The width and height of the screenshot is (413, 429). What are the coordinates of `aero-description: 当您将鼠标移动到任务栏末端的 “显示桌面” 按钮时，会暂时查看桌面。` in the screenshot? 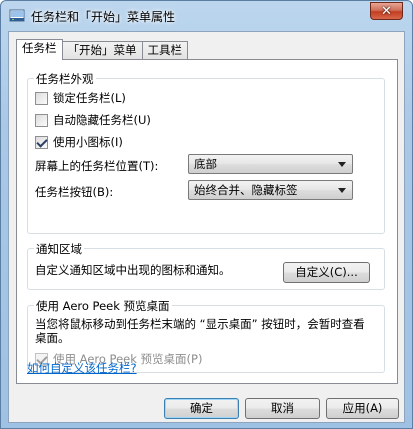 It's located at (200, 331).